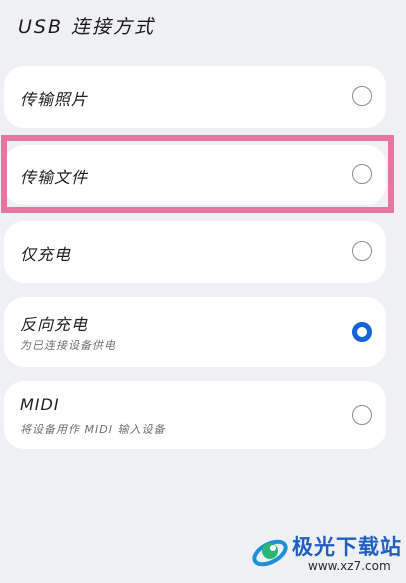  What do you see at coordinates (195, 252) in the screenshot?
I see `option-charge-only: 仅充电` at bounding box center [195, 252].